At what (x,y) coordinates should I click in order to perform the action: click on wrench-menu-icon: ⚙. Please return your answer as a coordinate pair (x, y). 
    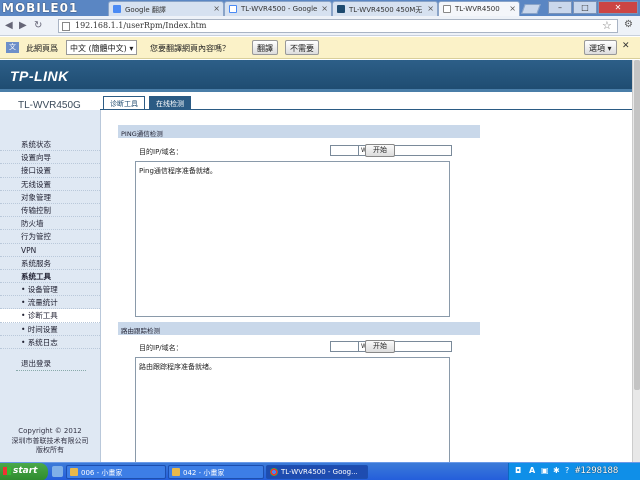
    Looking at the image, I should click on (628, 24).